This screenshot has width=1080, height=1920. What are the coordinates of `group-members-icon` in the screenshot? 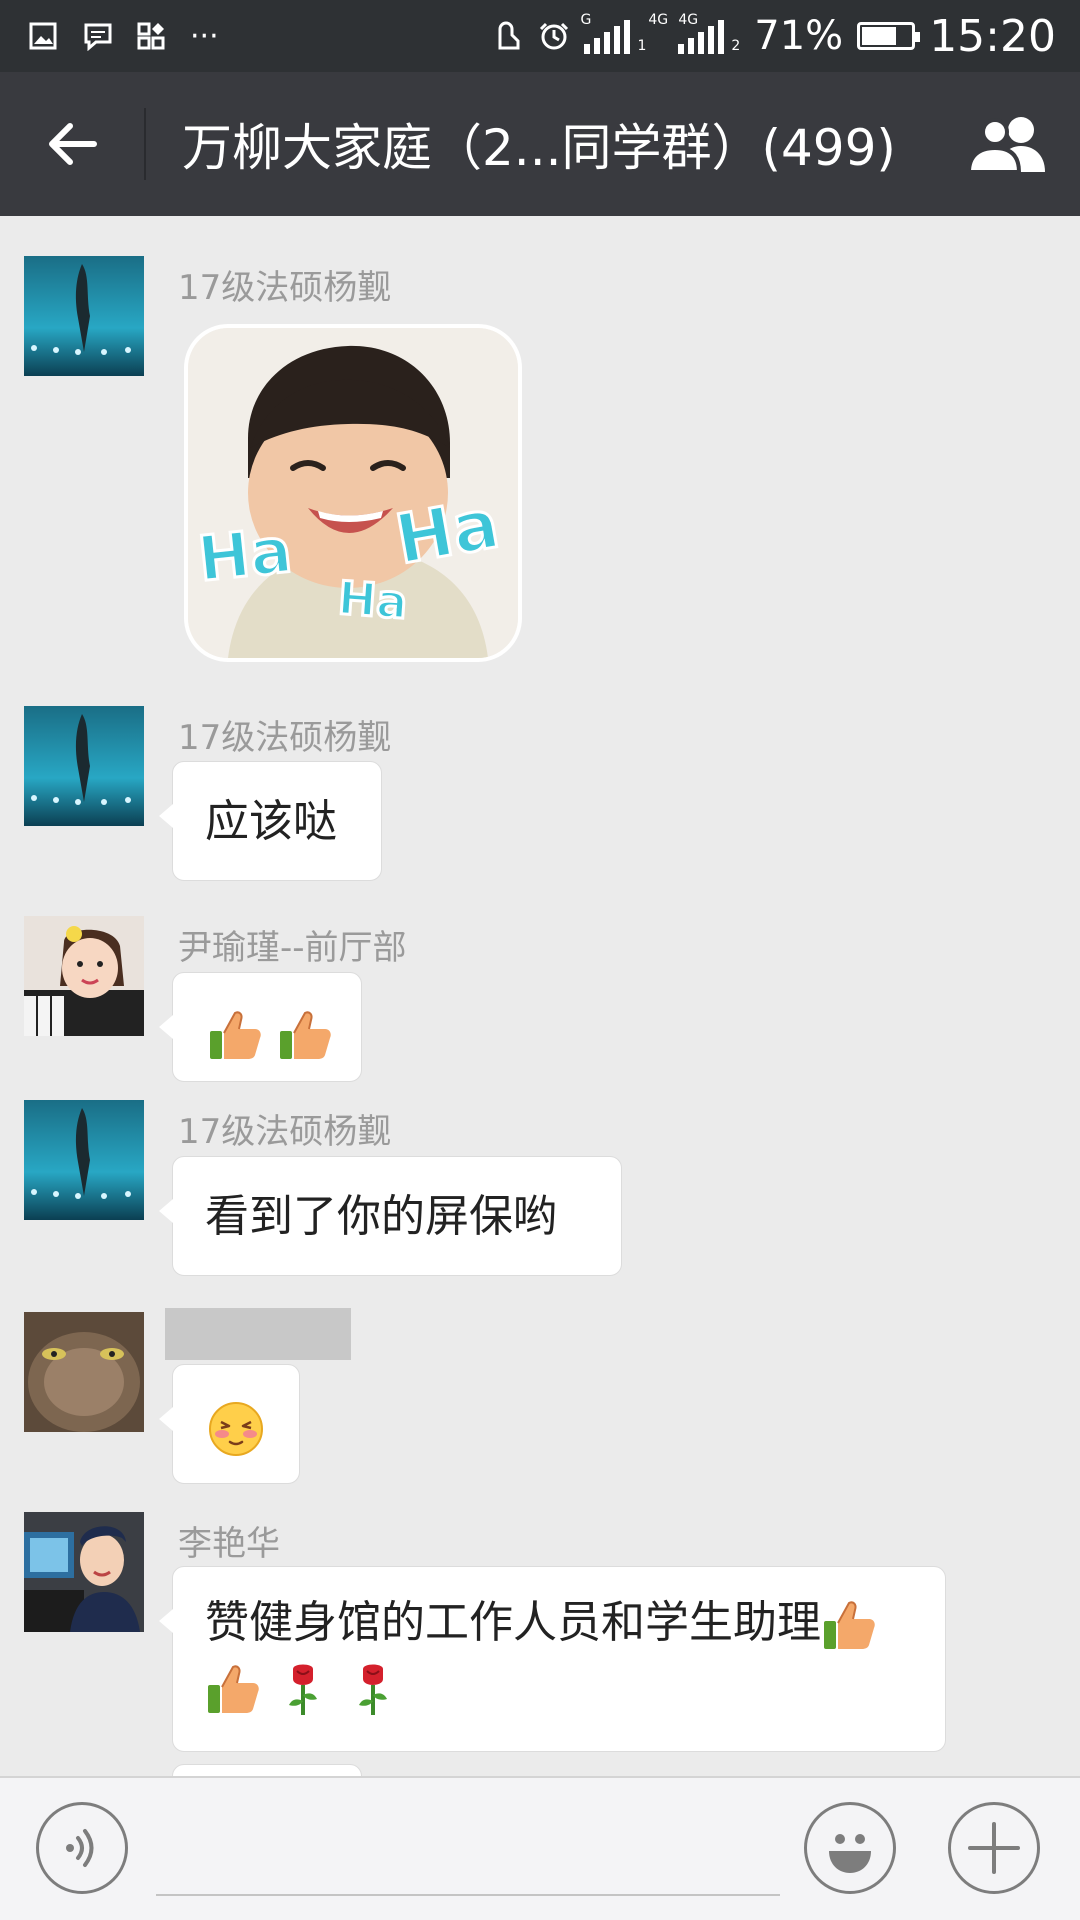 It's located at (1005, 145).